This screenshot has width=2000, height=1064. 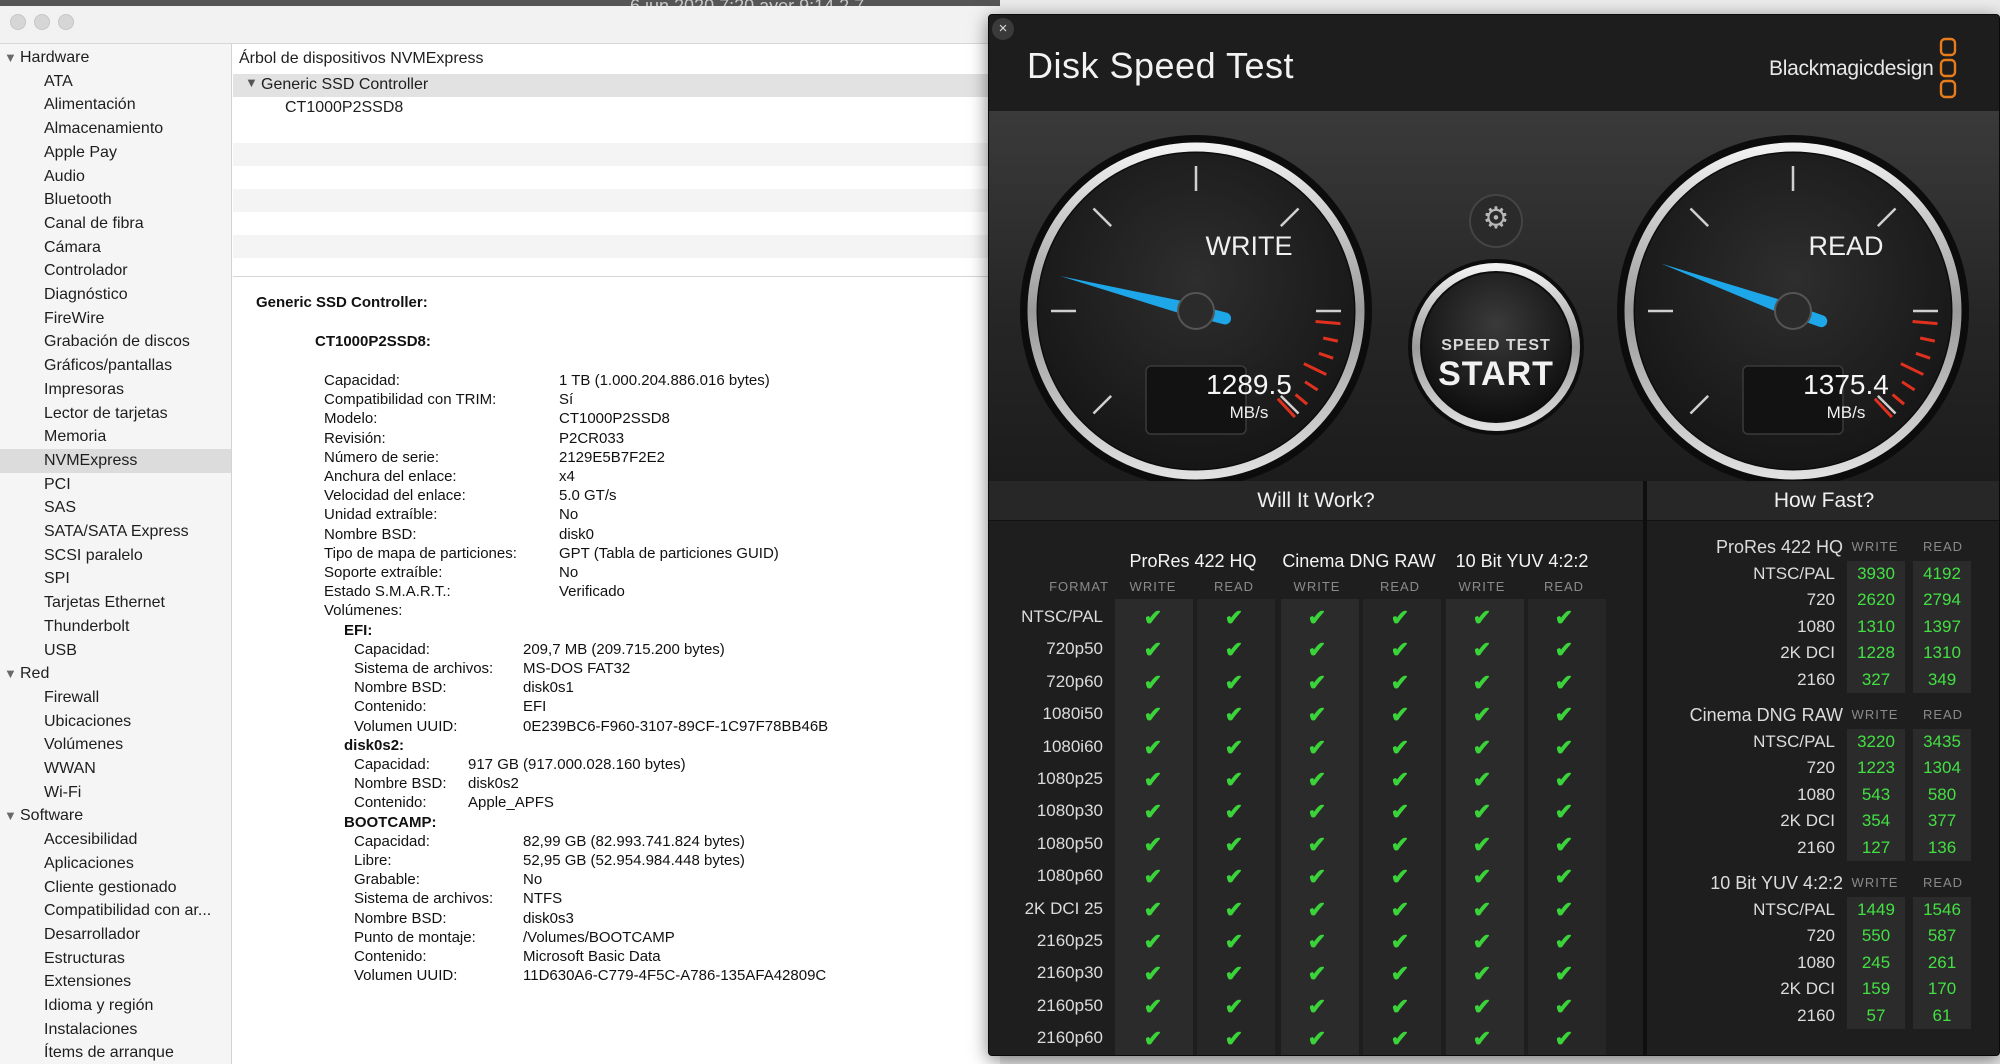 I want to click on gauge-hub, so click(x=1196, y=311).